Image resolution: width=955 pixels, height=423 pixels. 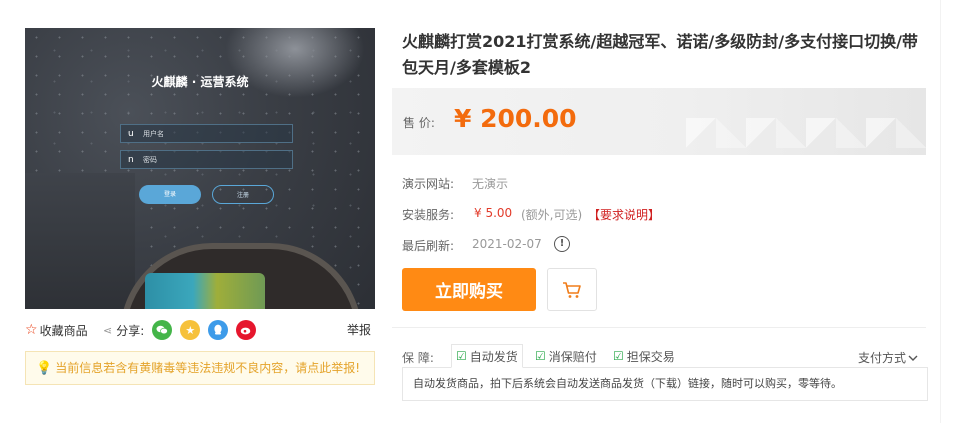 I want to click on preview-wall, so click(x=80, y=241).